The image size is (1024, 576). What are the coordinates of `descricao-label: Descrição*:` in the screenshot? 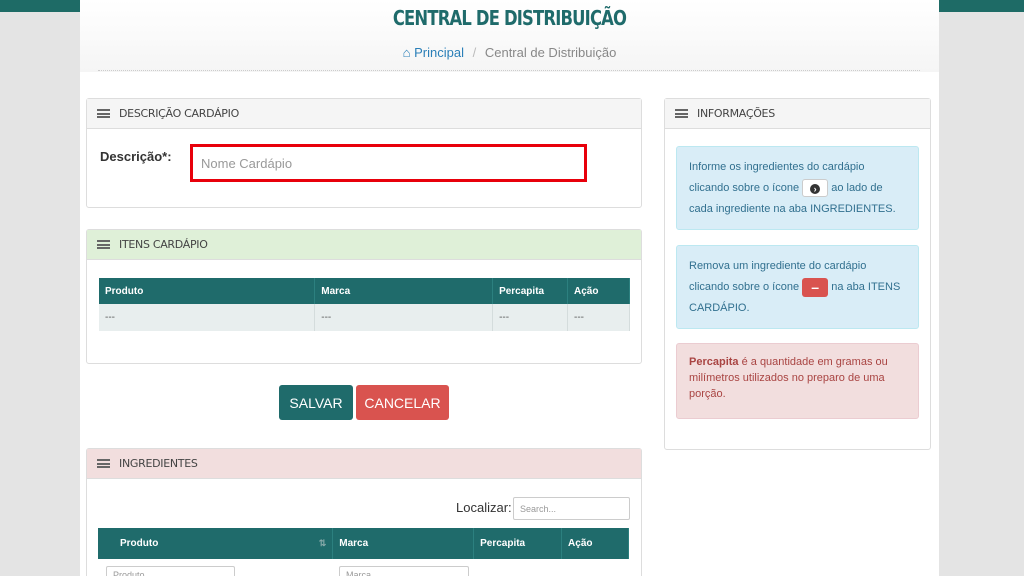 It's located at (136, 156).